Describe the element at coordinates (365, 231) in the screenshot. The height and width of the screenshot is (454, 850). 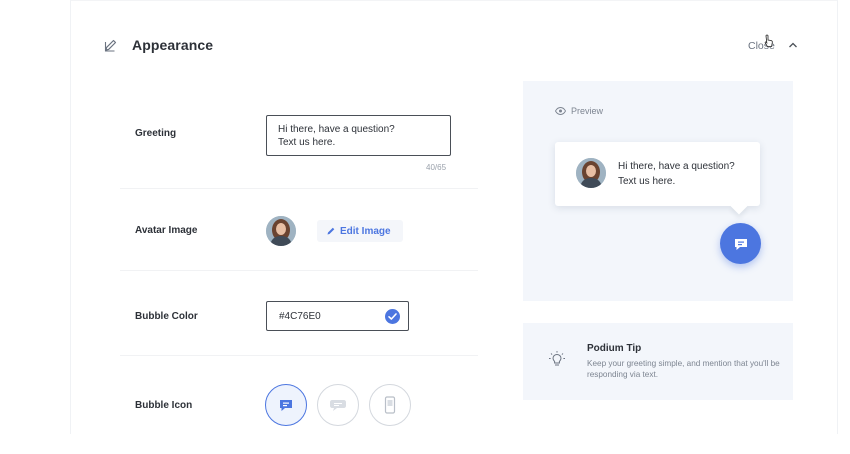
I see `edit-image-label: Edit Image` at that location.